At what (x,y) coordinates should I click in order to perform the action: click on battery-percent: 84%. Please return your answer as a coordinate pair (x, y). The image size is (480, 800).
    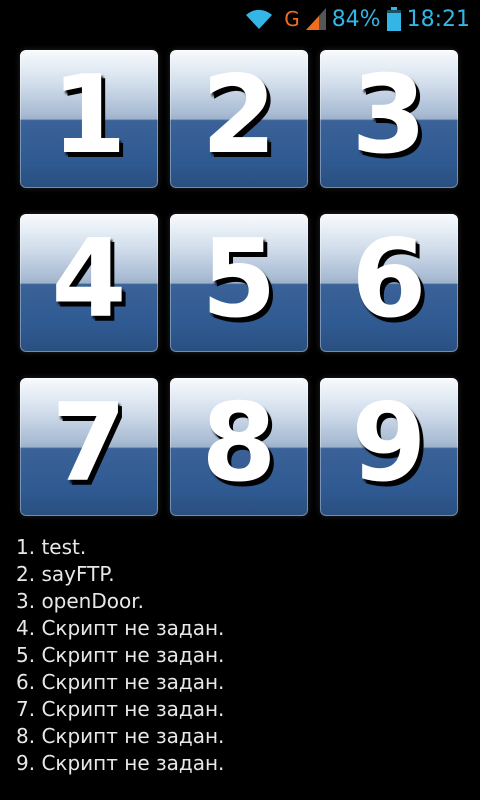
    Looking at the image, I should click on (356, 19).